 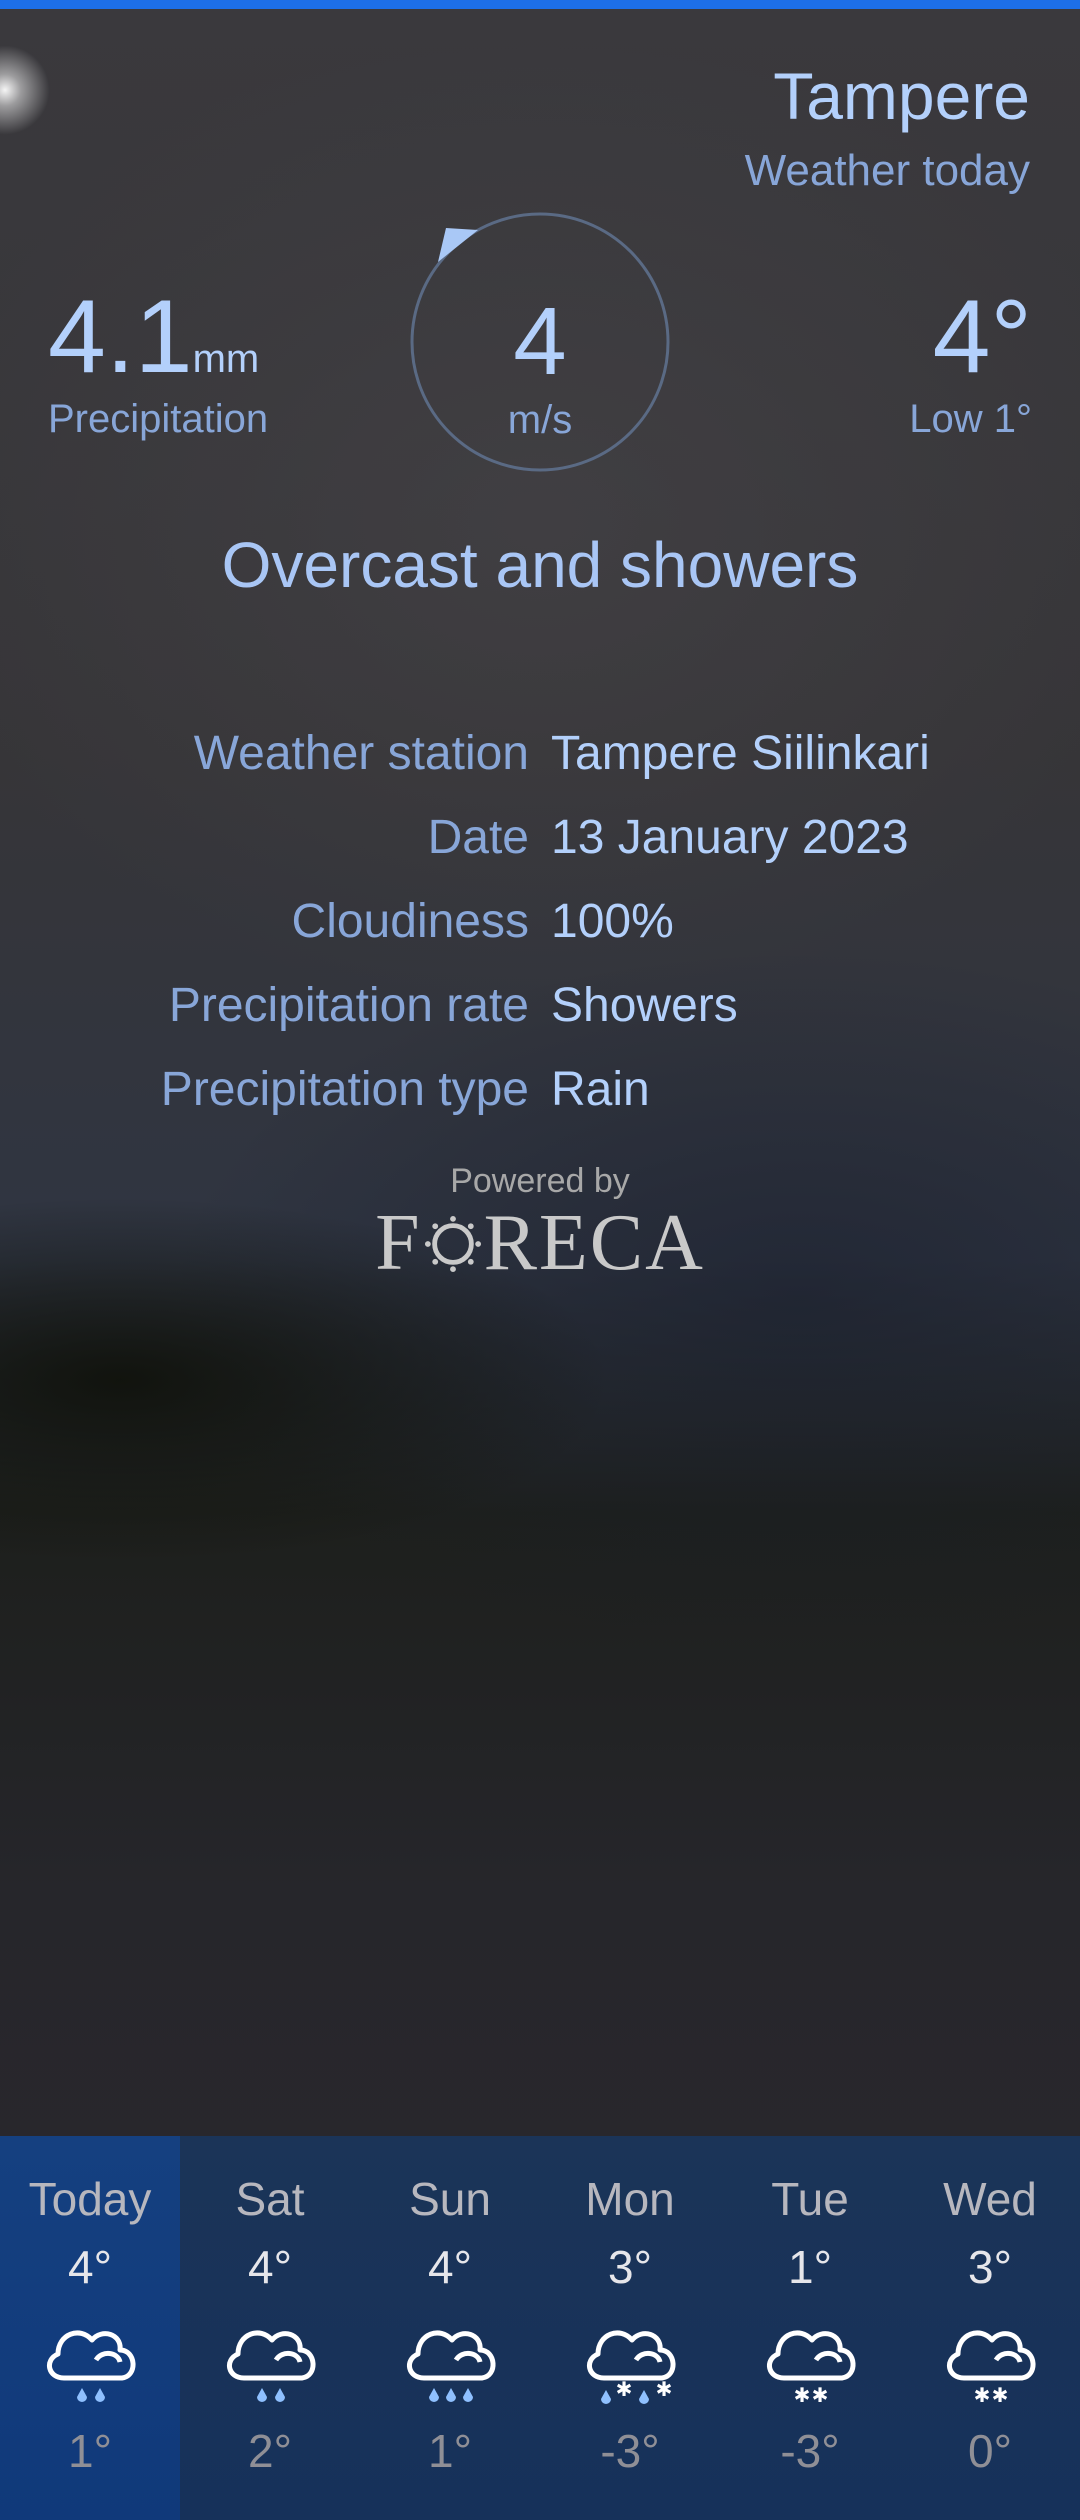 I want to click on forecast-day-mon: Mon 3° ✱ ✱ -3°, so click(x=630, y=2328).